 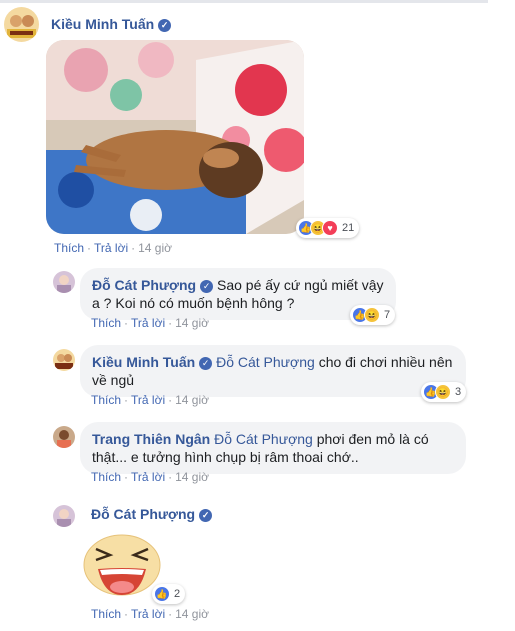 I want to click on laughing-sticker, so click(x=122, y=565).